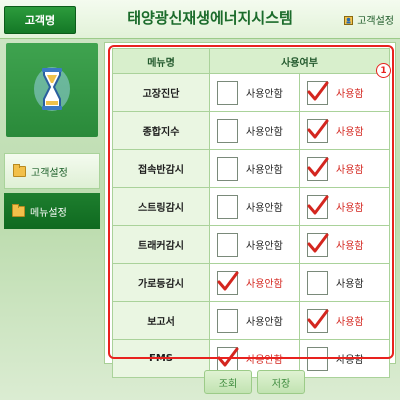  What do you see at coordinates (161, 168) in the screenshot?
I see `menu-name-cell: 접속반감시` at bounding box center [161, 168].